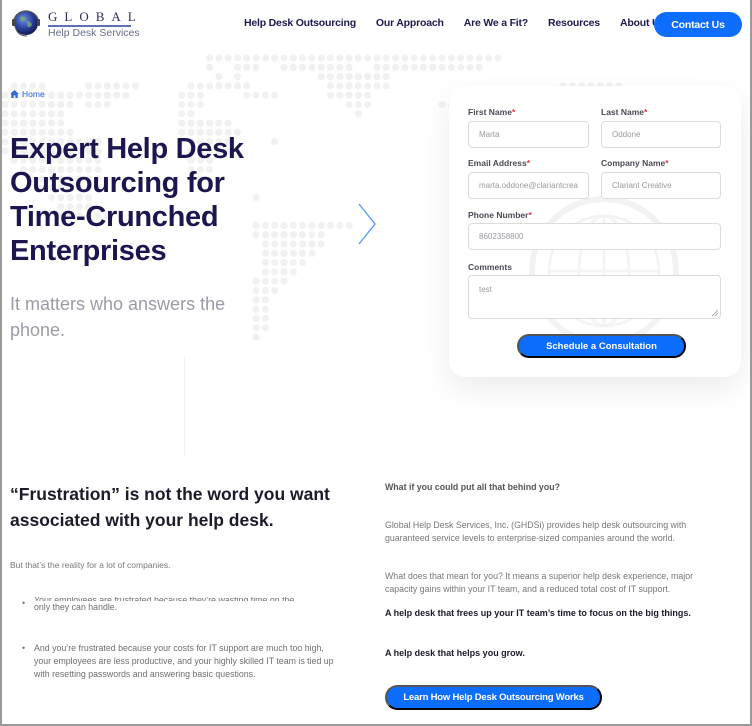 This screenshot has width=752, height=726. What do you see at coordinates (661, 185) in the screenshot?
I see `company-name-input: Clariant Creative` at bounding box center [661, 185].